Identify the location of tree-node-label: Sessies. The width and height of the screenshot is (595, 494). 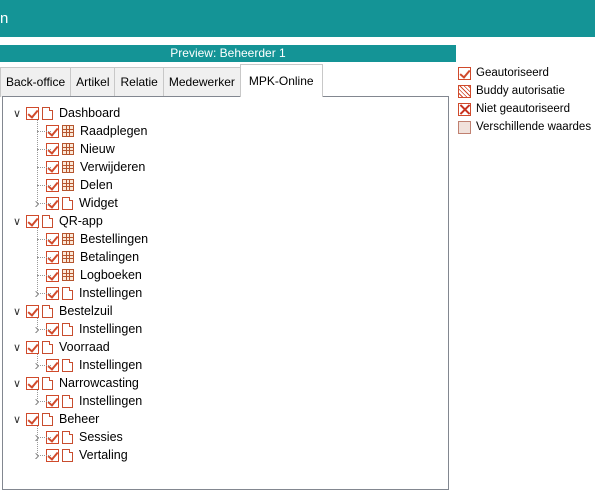
(101, 437).